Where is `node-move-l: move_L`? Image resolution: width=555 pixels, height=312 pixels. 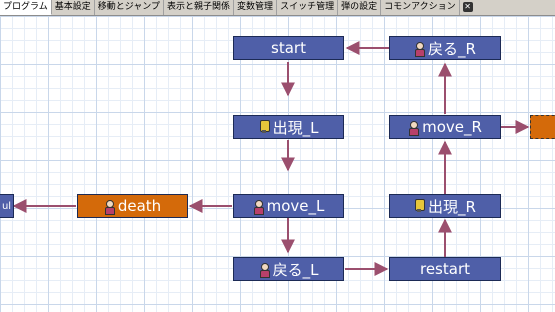 node-move-l: move_L is located at coordinates (288, 206).